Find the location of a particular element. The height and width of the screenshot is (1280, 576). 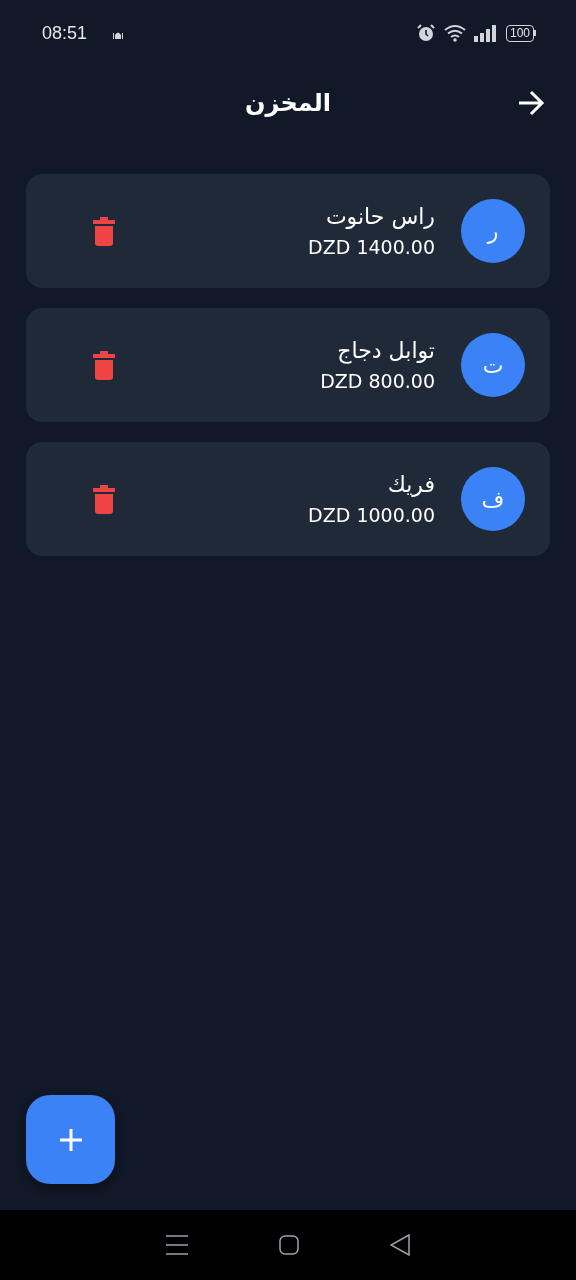

item-price: DZD 800.00 is located at coordinates (377, 381).